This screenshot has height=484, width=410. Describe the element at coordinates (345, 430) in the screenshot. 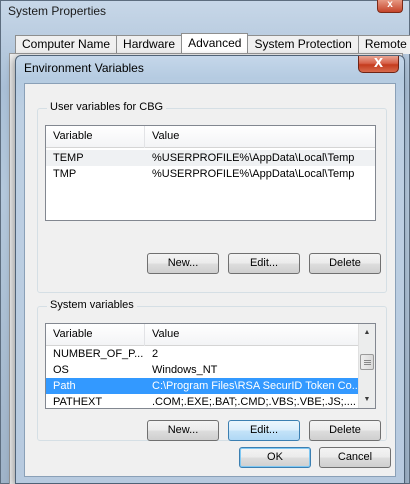

I see `system-delete-button: Delete` at that location.